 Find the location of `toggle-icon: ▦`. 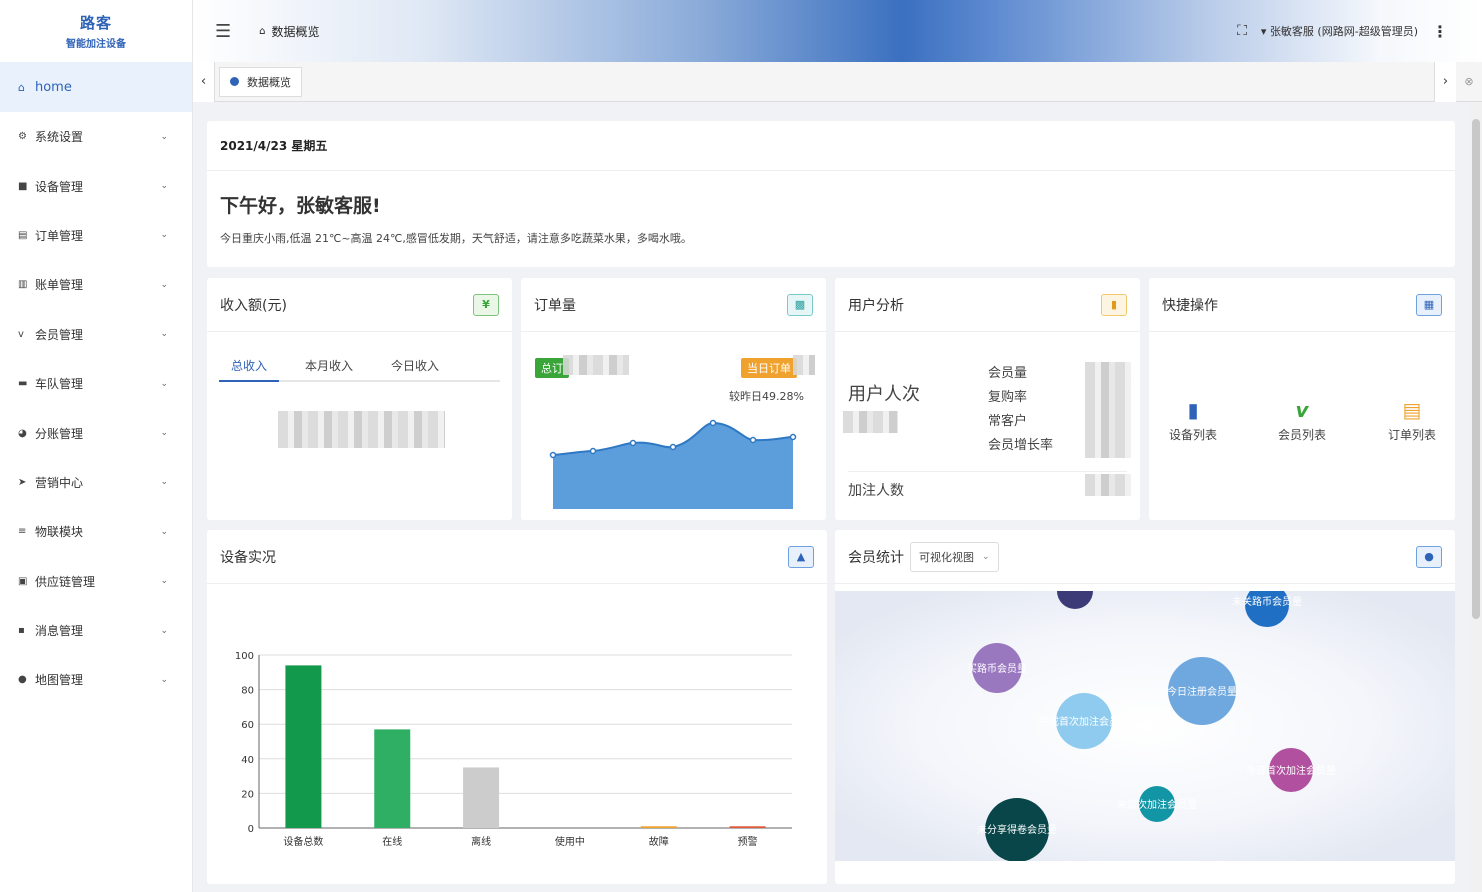

toggle-icon: ▦ is located at coordinates (1429, 304).